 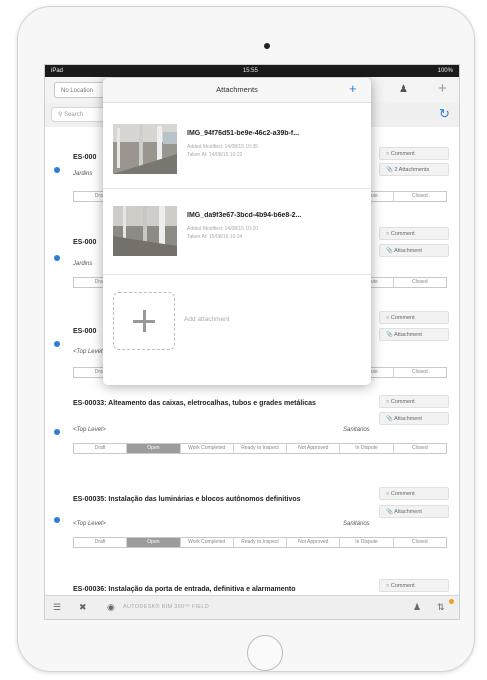 I want to click on carrier-label: iPad, so click(x=57, y=71).